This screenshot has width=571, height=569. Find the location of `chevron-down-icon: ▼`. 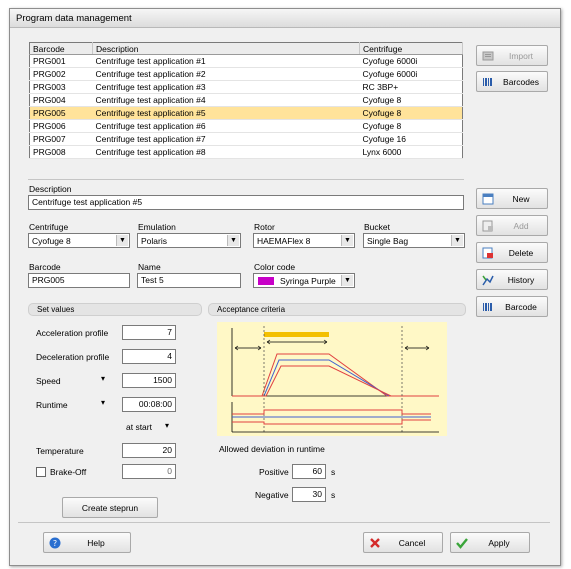

chevron-down-icon: ▼ is located at coordinates (347, 240).